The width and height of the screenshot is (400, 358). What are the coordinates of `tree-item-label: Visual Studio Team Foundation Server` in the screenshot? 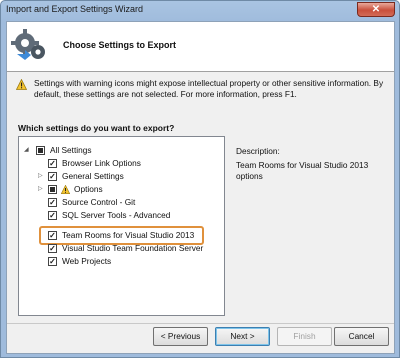 It's located at (133, 248).